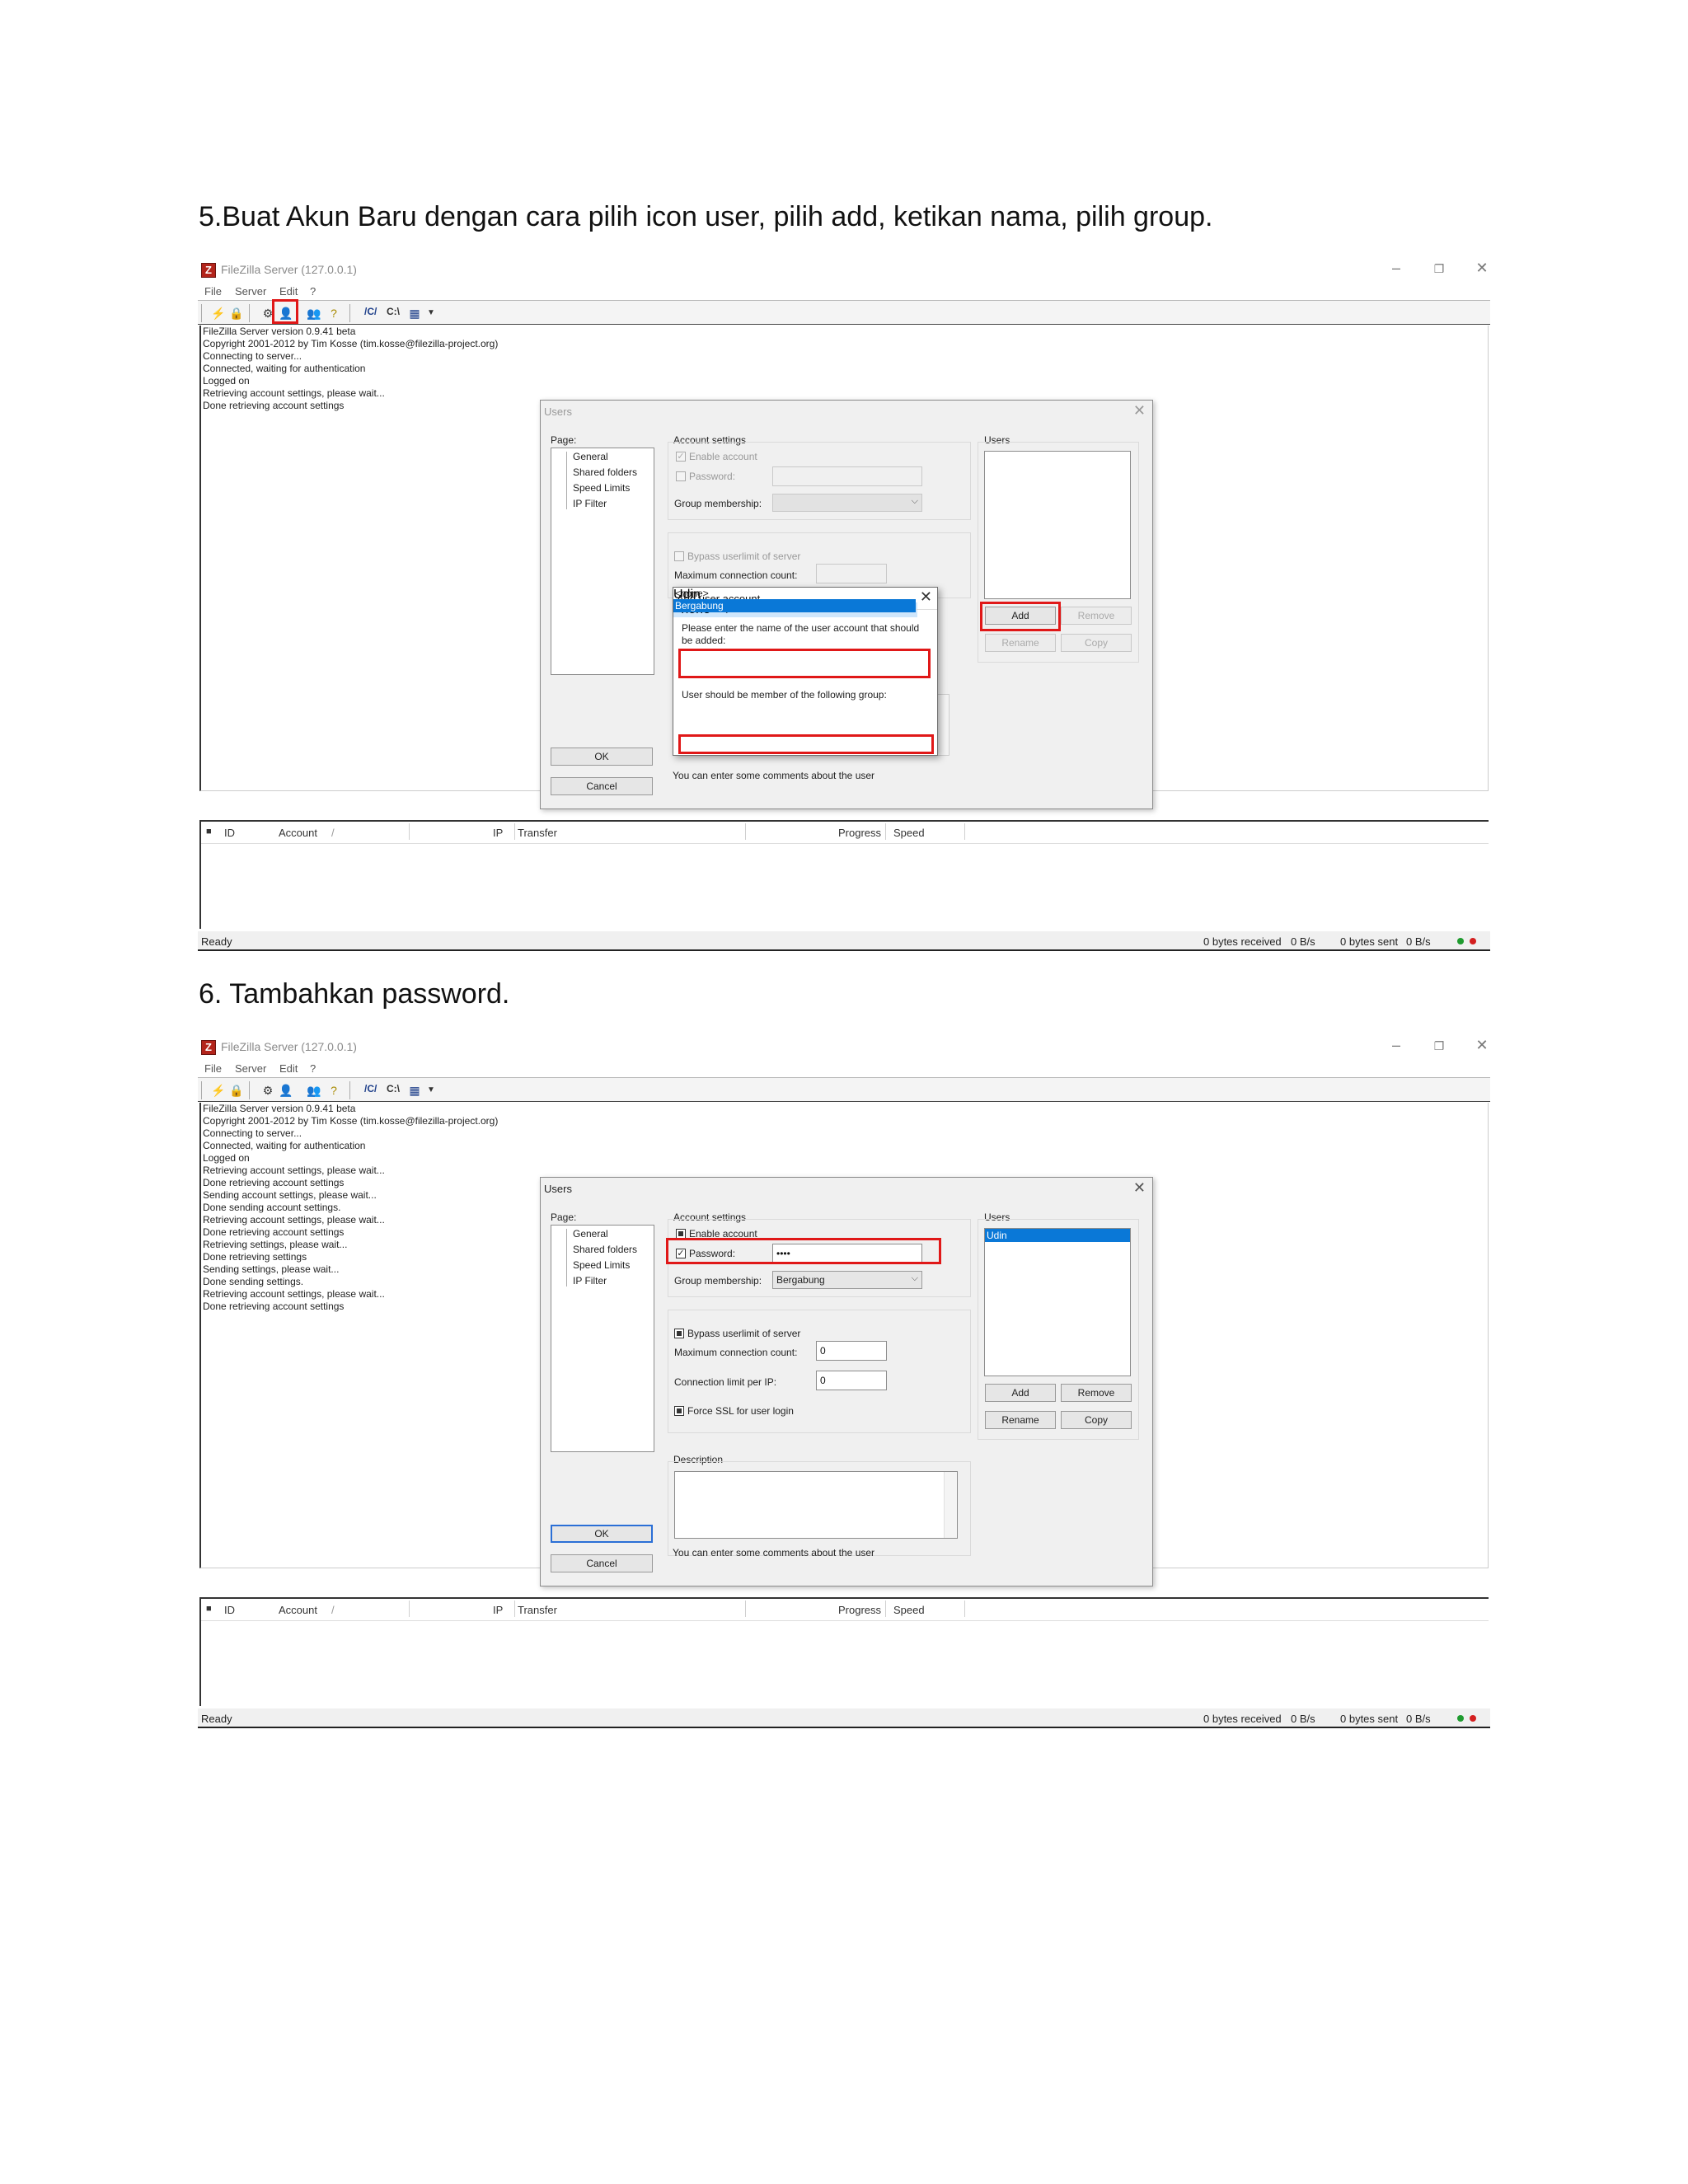 Image resolution: width=1688 pixels, height=2184 pixels. I want to click on group-membership-value: Bergabung, so click(800, 1280).